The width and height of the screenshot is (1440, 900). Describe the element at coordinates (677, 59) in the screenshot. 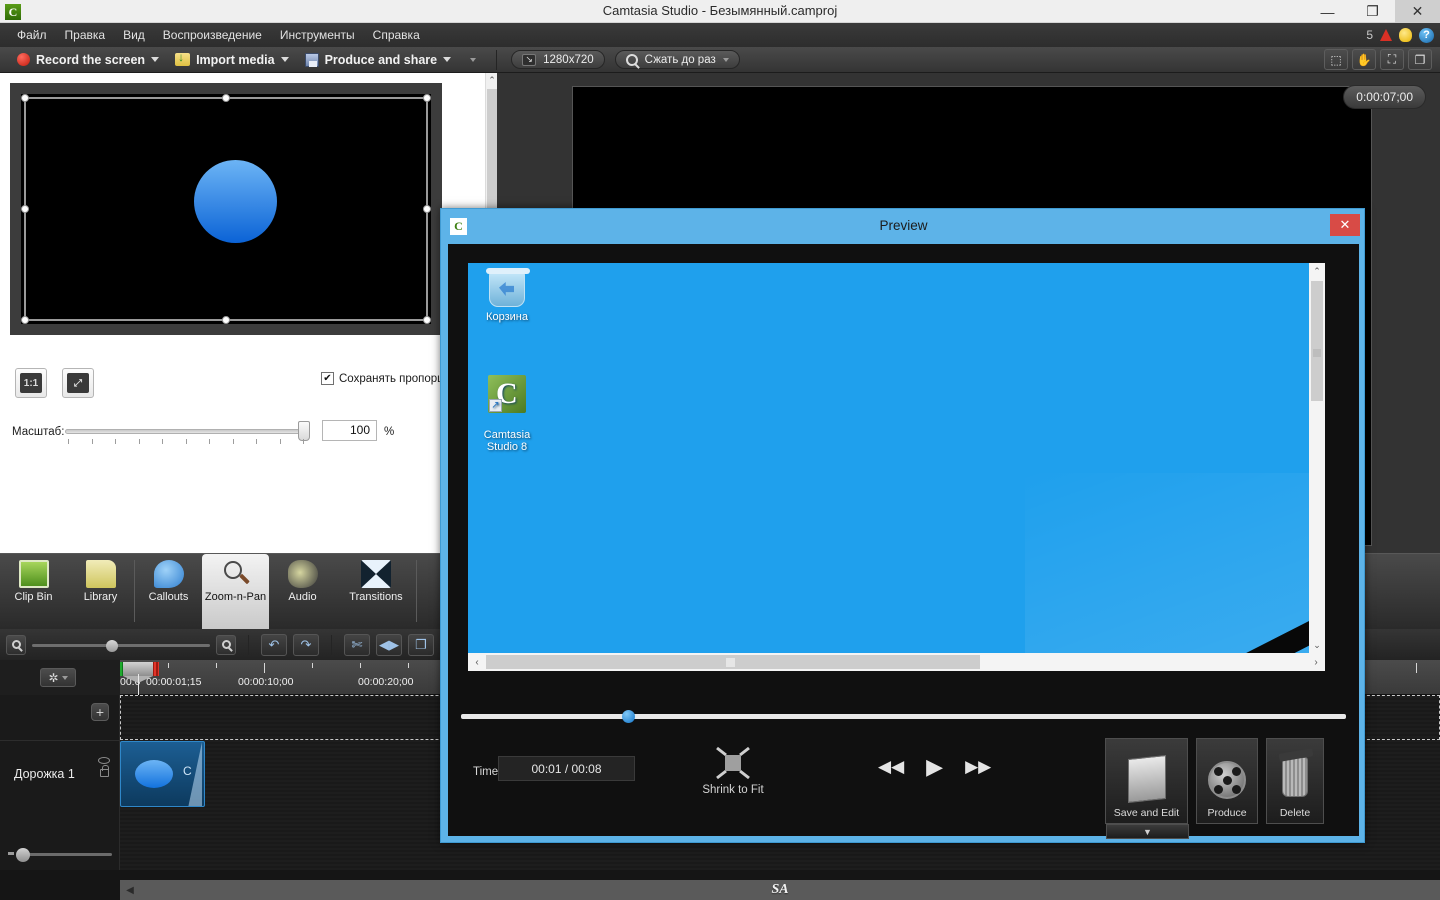

I see `shrink-ratio-button: Сжать до раз` at that location.